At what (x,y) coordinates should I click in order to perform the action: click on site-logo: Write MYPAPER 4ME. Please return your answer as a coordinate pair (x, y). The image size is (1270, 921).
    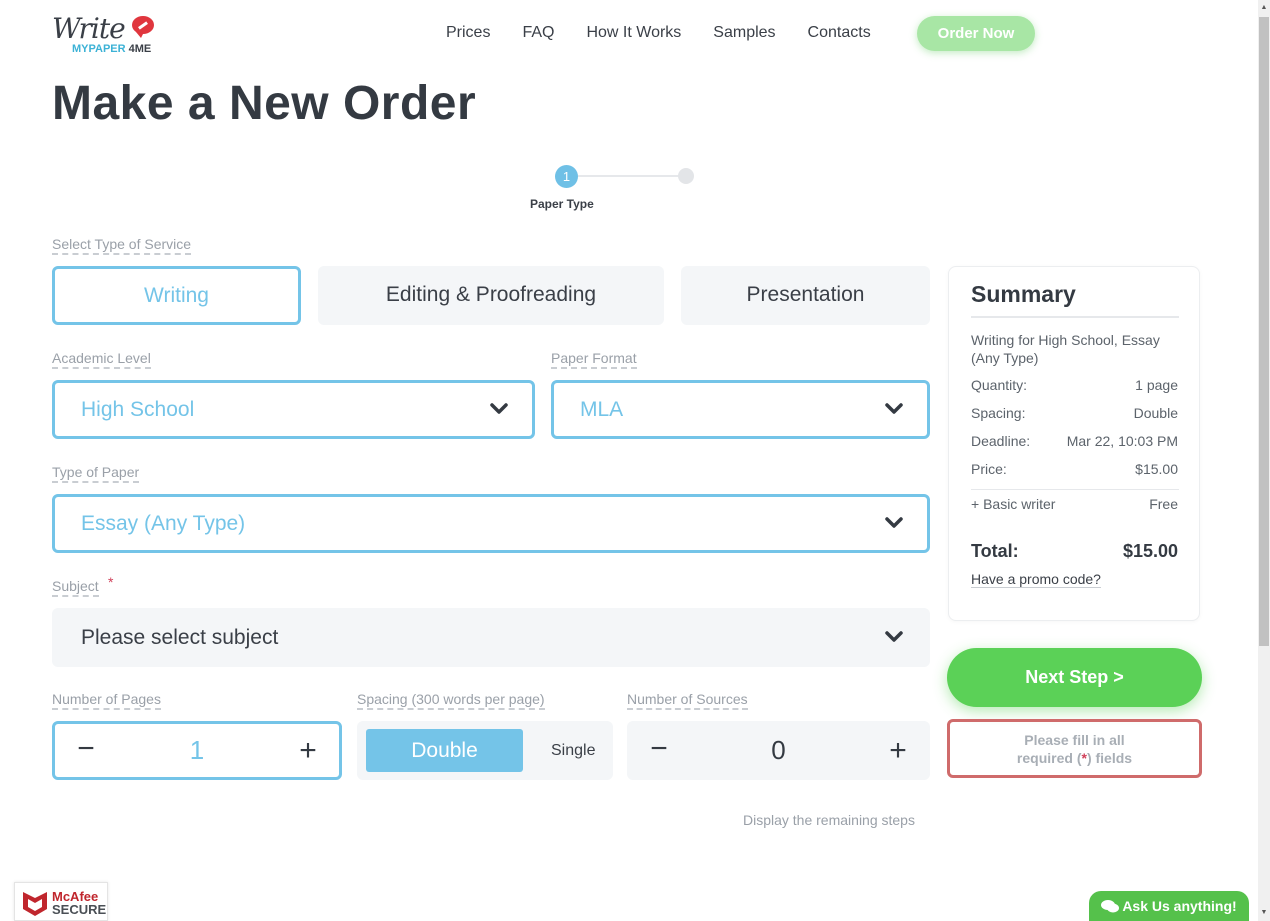
    Looking at the image, I should click on (107, 35).